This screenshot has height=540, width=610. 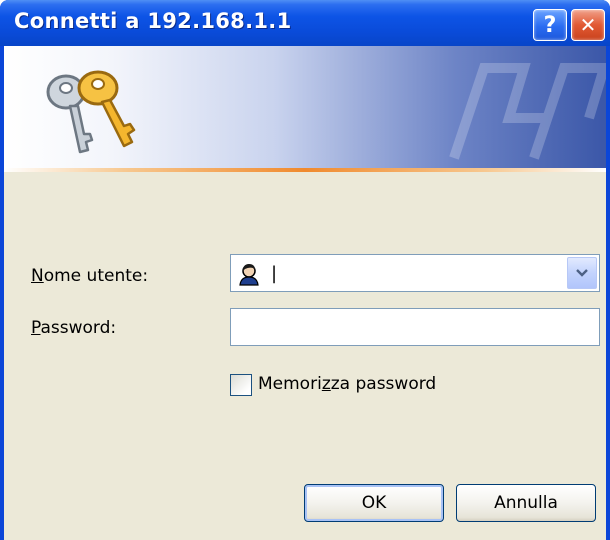 I want to click on username-dropdown-button, so click(x=582, y=273).